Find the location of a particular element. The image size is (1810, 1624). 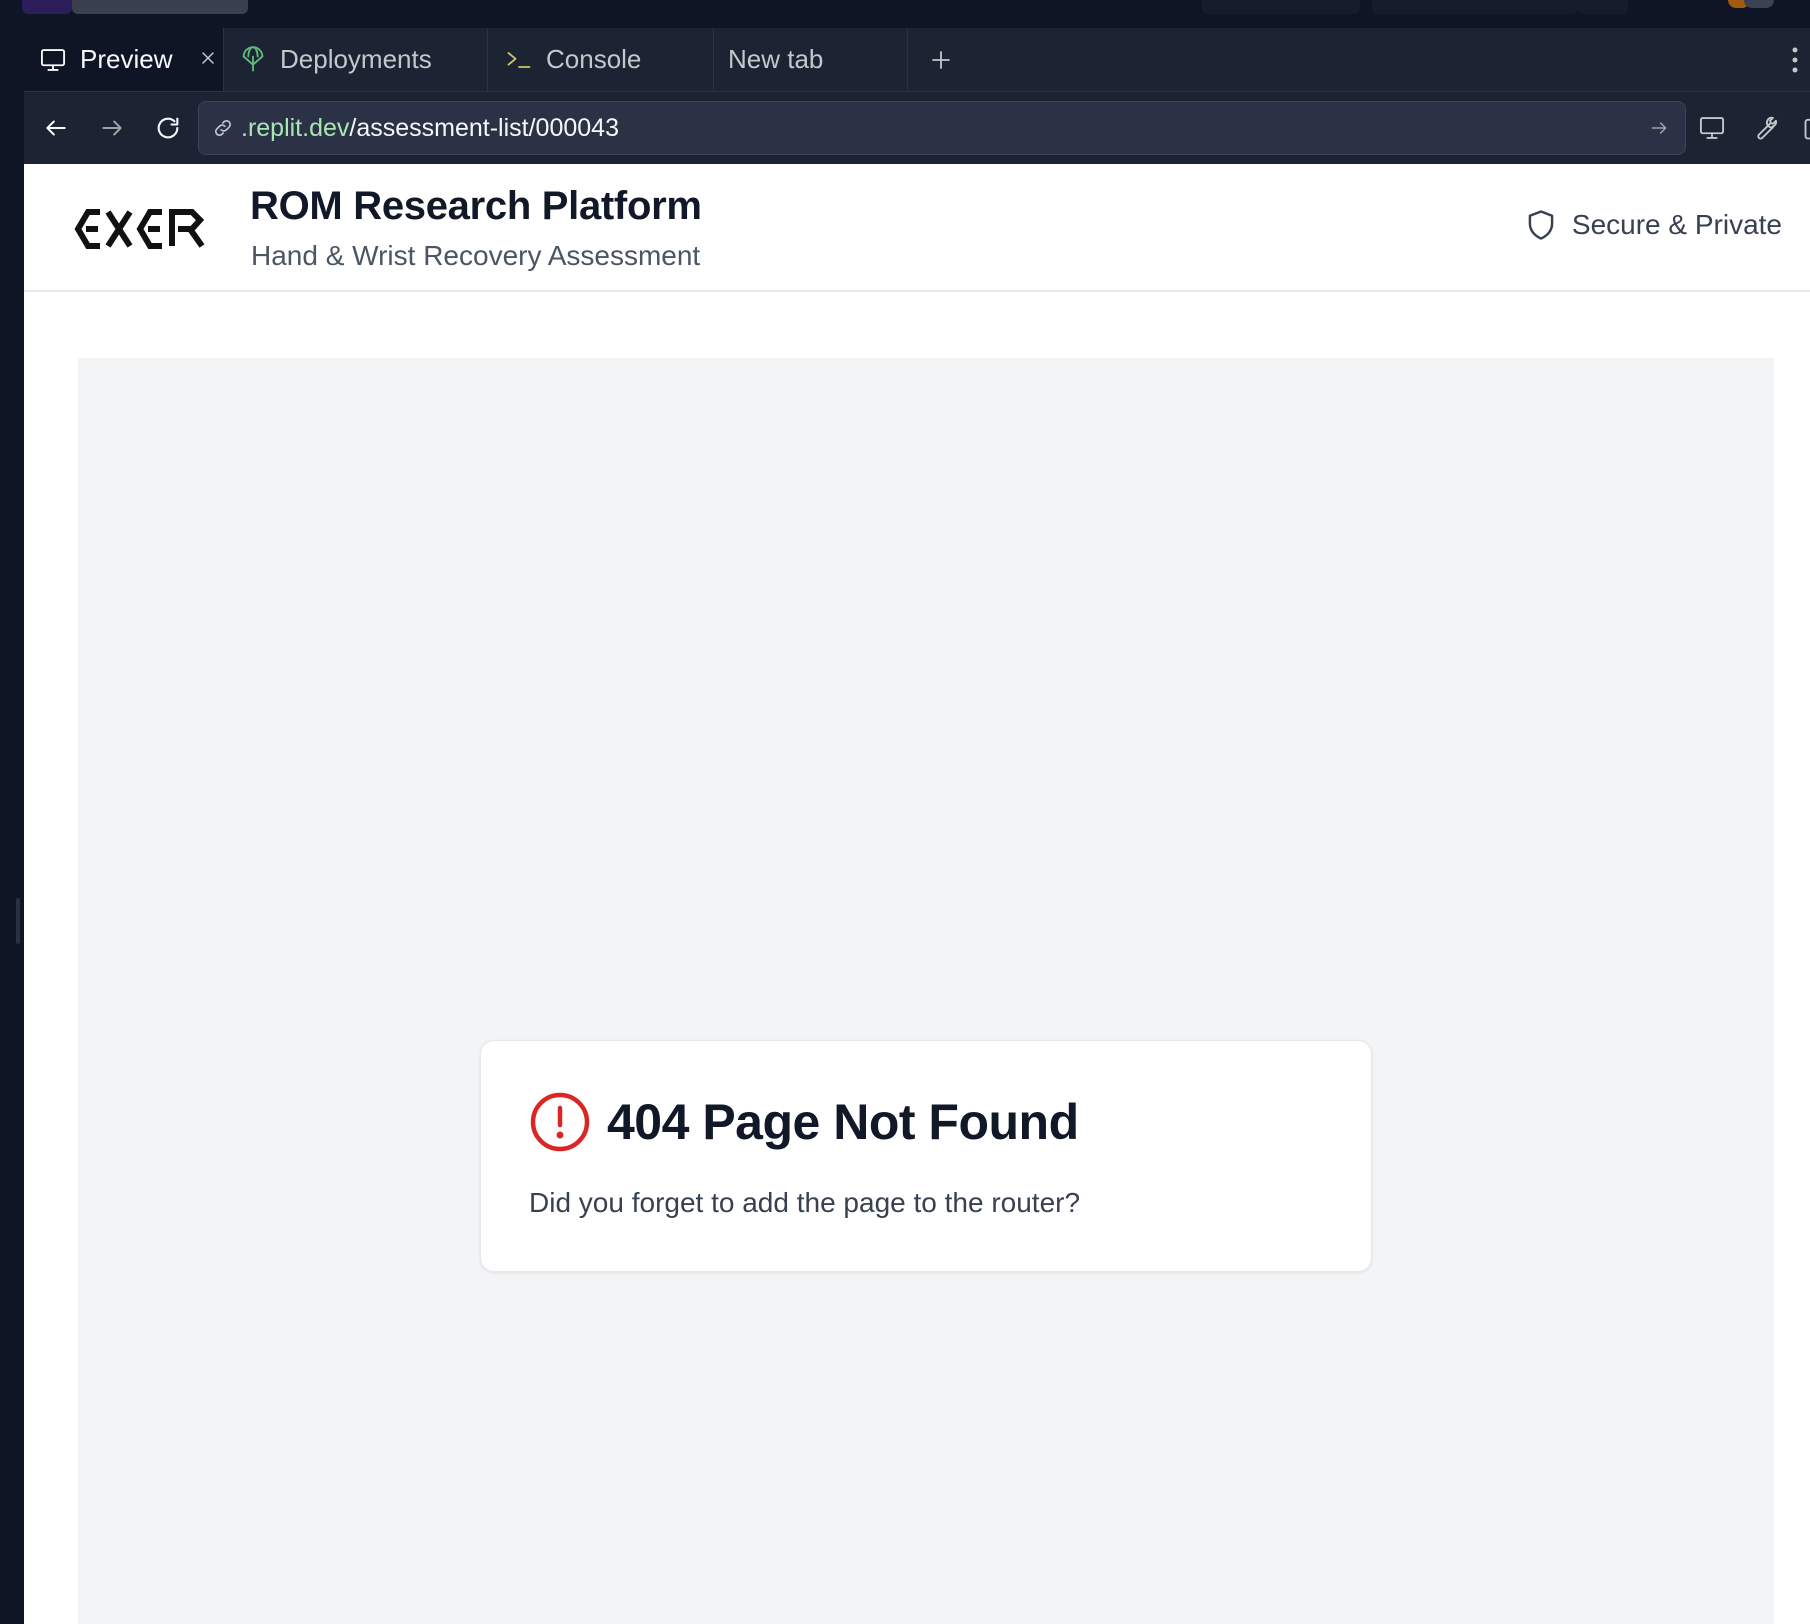

terminal-icon is located at coordinates (519, 60).